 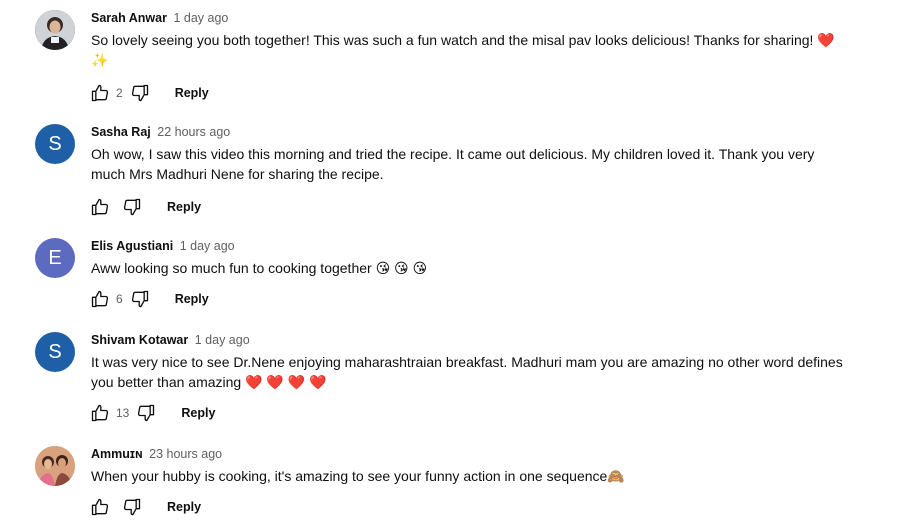 I want to click on comment-time: 23 hours ago, so click(x=185, y=454).